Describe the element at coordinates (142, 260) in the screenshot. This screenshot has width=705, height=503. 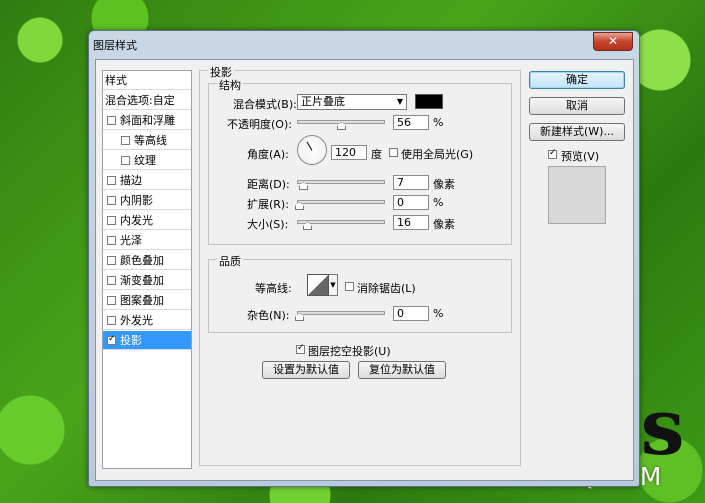
I see `style-item-label: 颜色叠加` at that location.